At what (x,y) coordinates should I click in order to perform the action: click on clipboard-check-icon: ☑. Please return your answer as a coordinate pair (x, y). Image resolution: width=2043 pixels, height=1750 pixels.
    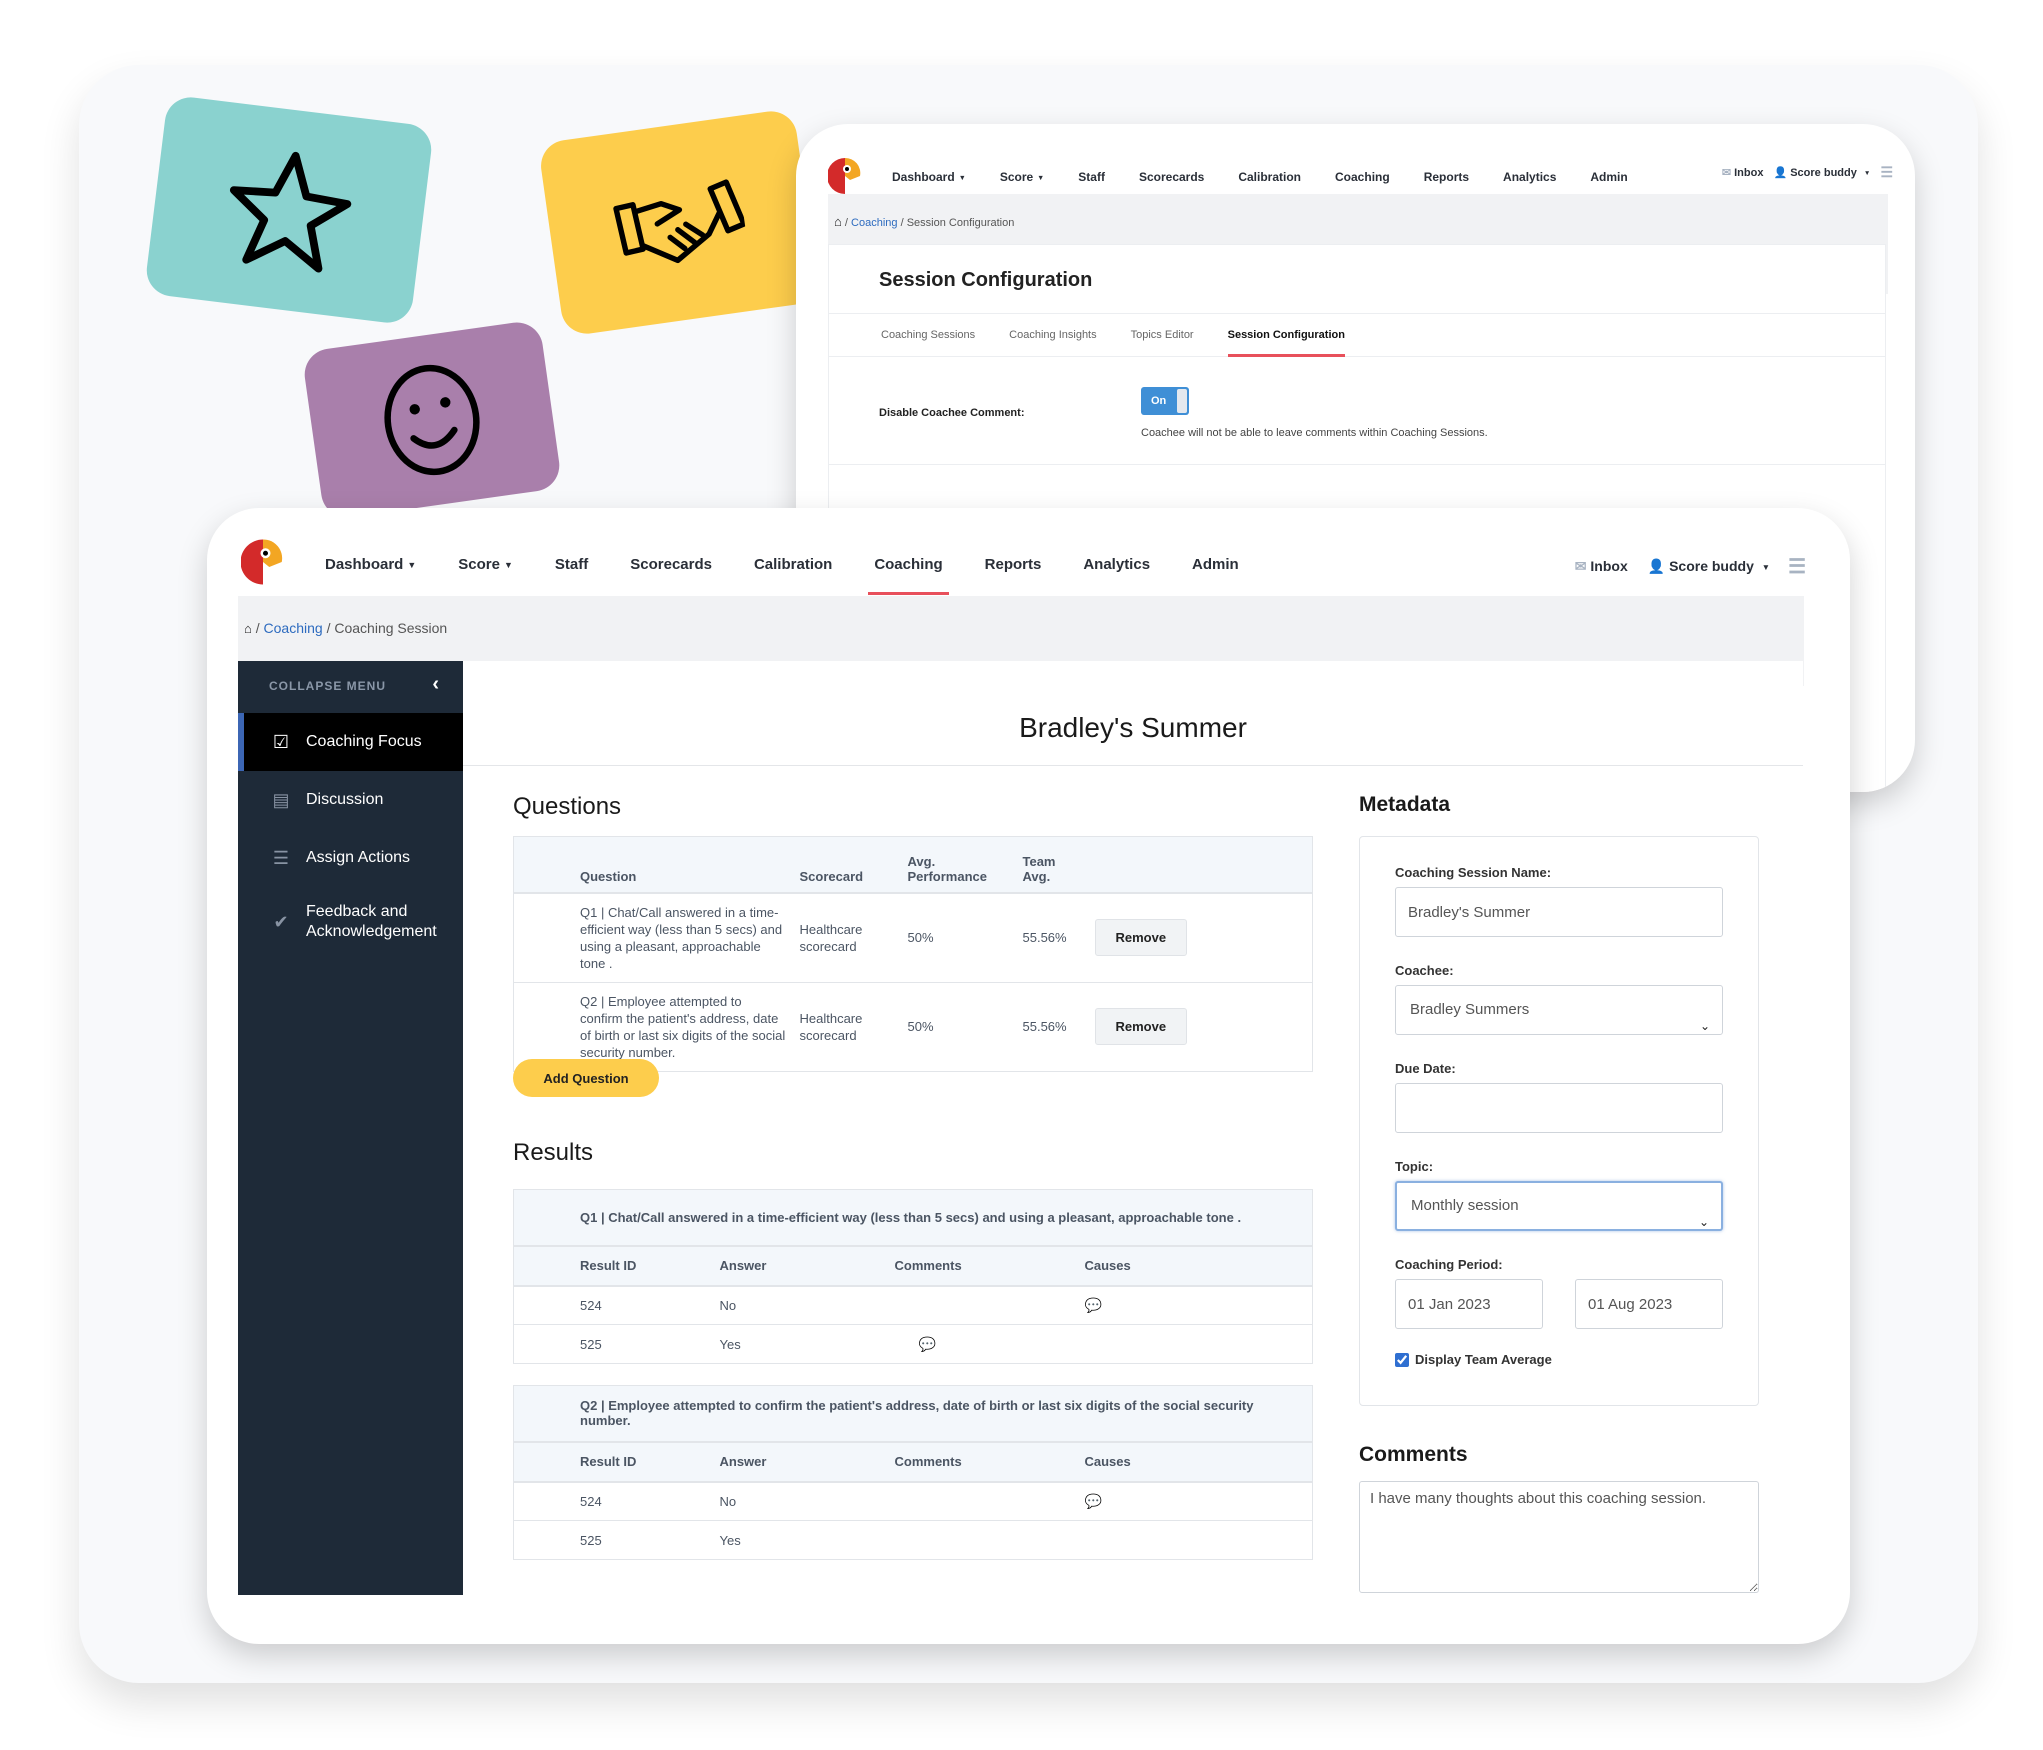
    Looking at the image, I should click on (281, 741).